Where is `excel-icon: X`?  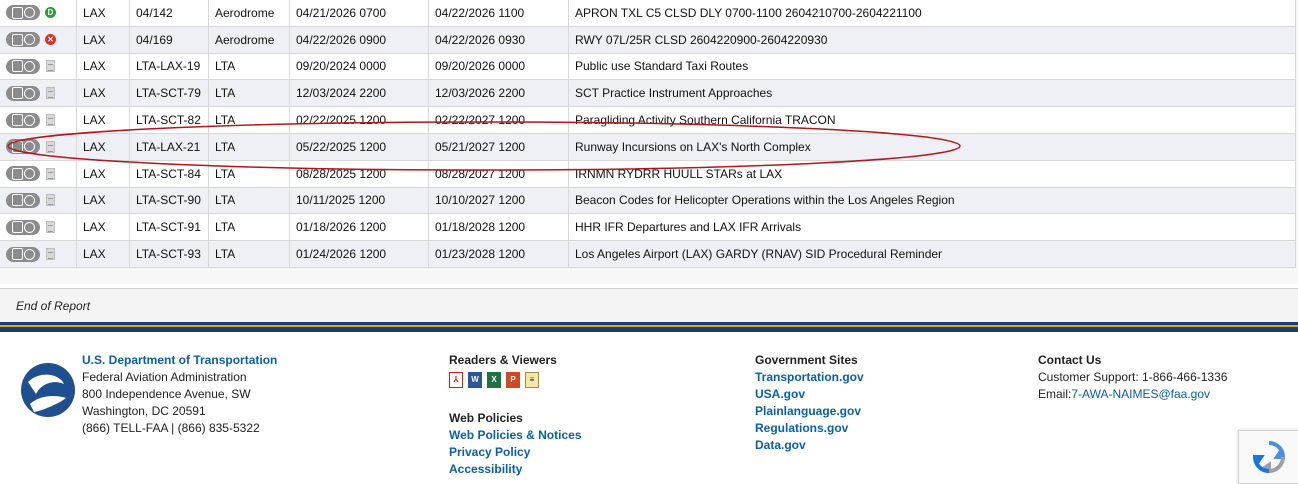 excel-icon: X is located at coordinates (494, 380).